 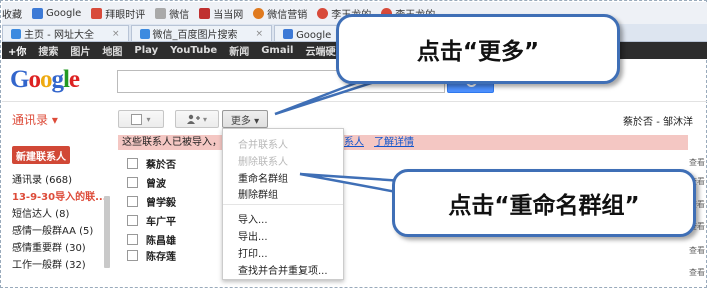 What do you see at coordinates (478, 49) in the screenshot?
I see `callout-click-more: 点击“更多”` at bounding box center [478, 49].